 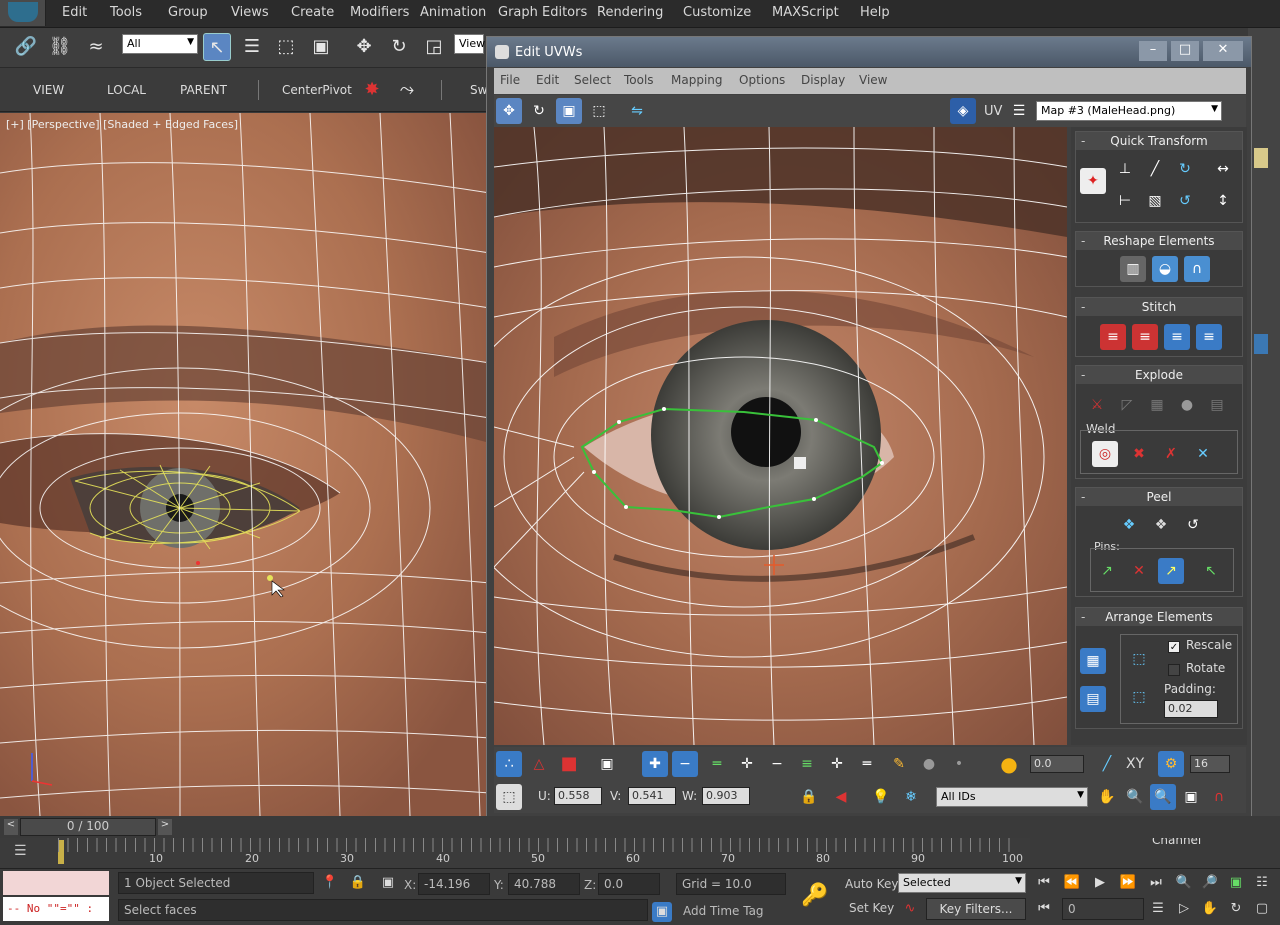 What do you see at coordinates (1191, 709) in the screenshot?
I see `padding-spinner: 0.02` at bounding box center [1191, 709].